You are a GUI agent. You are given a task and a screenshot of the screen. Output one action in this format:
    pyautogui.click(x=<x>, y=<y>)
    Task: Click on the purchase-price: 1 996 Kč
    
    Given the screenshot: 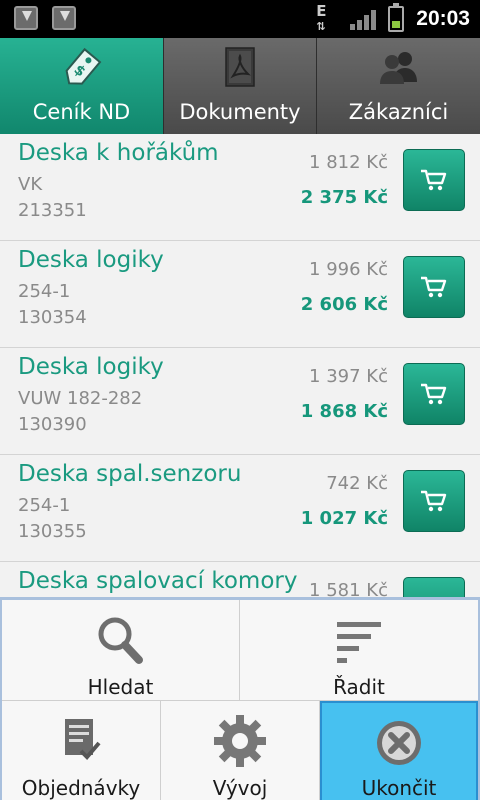 What is the action you would take?
    pyautogui.click(x=348, y=269)
    